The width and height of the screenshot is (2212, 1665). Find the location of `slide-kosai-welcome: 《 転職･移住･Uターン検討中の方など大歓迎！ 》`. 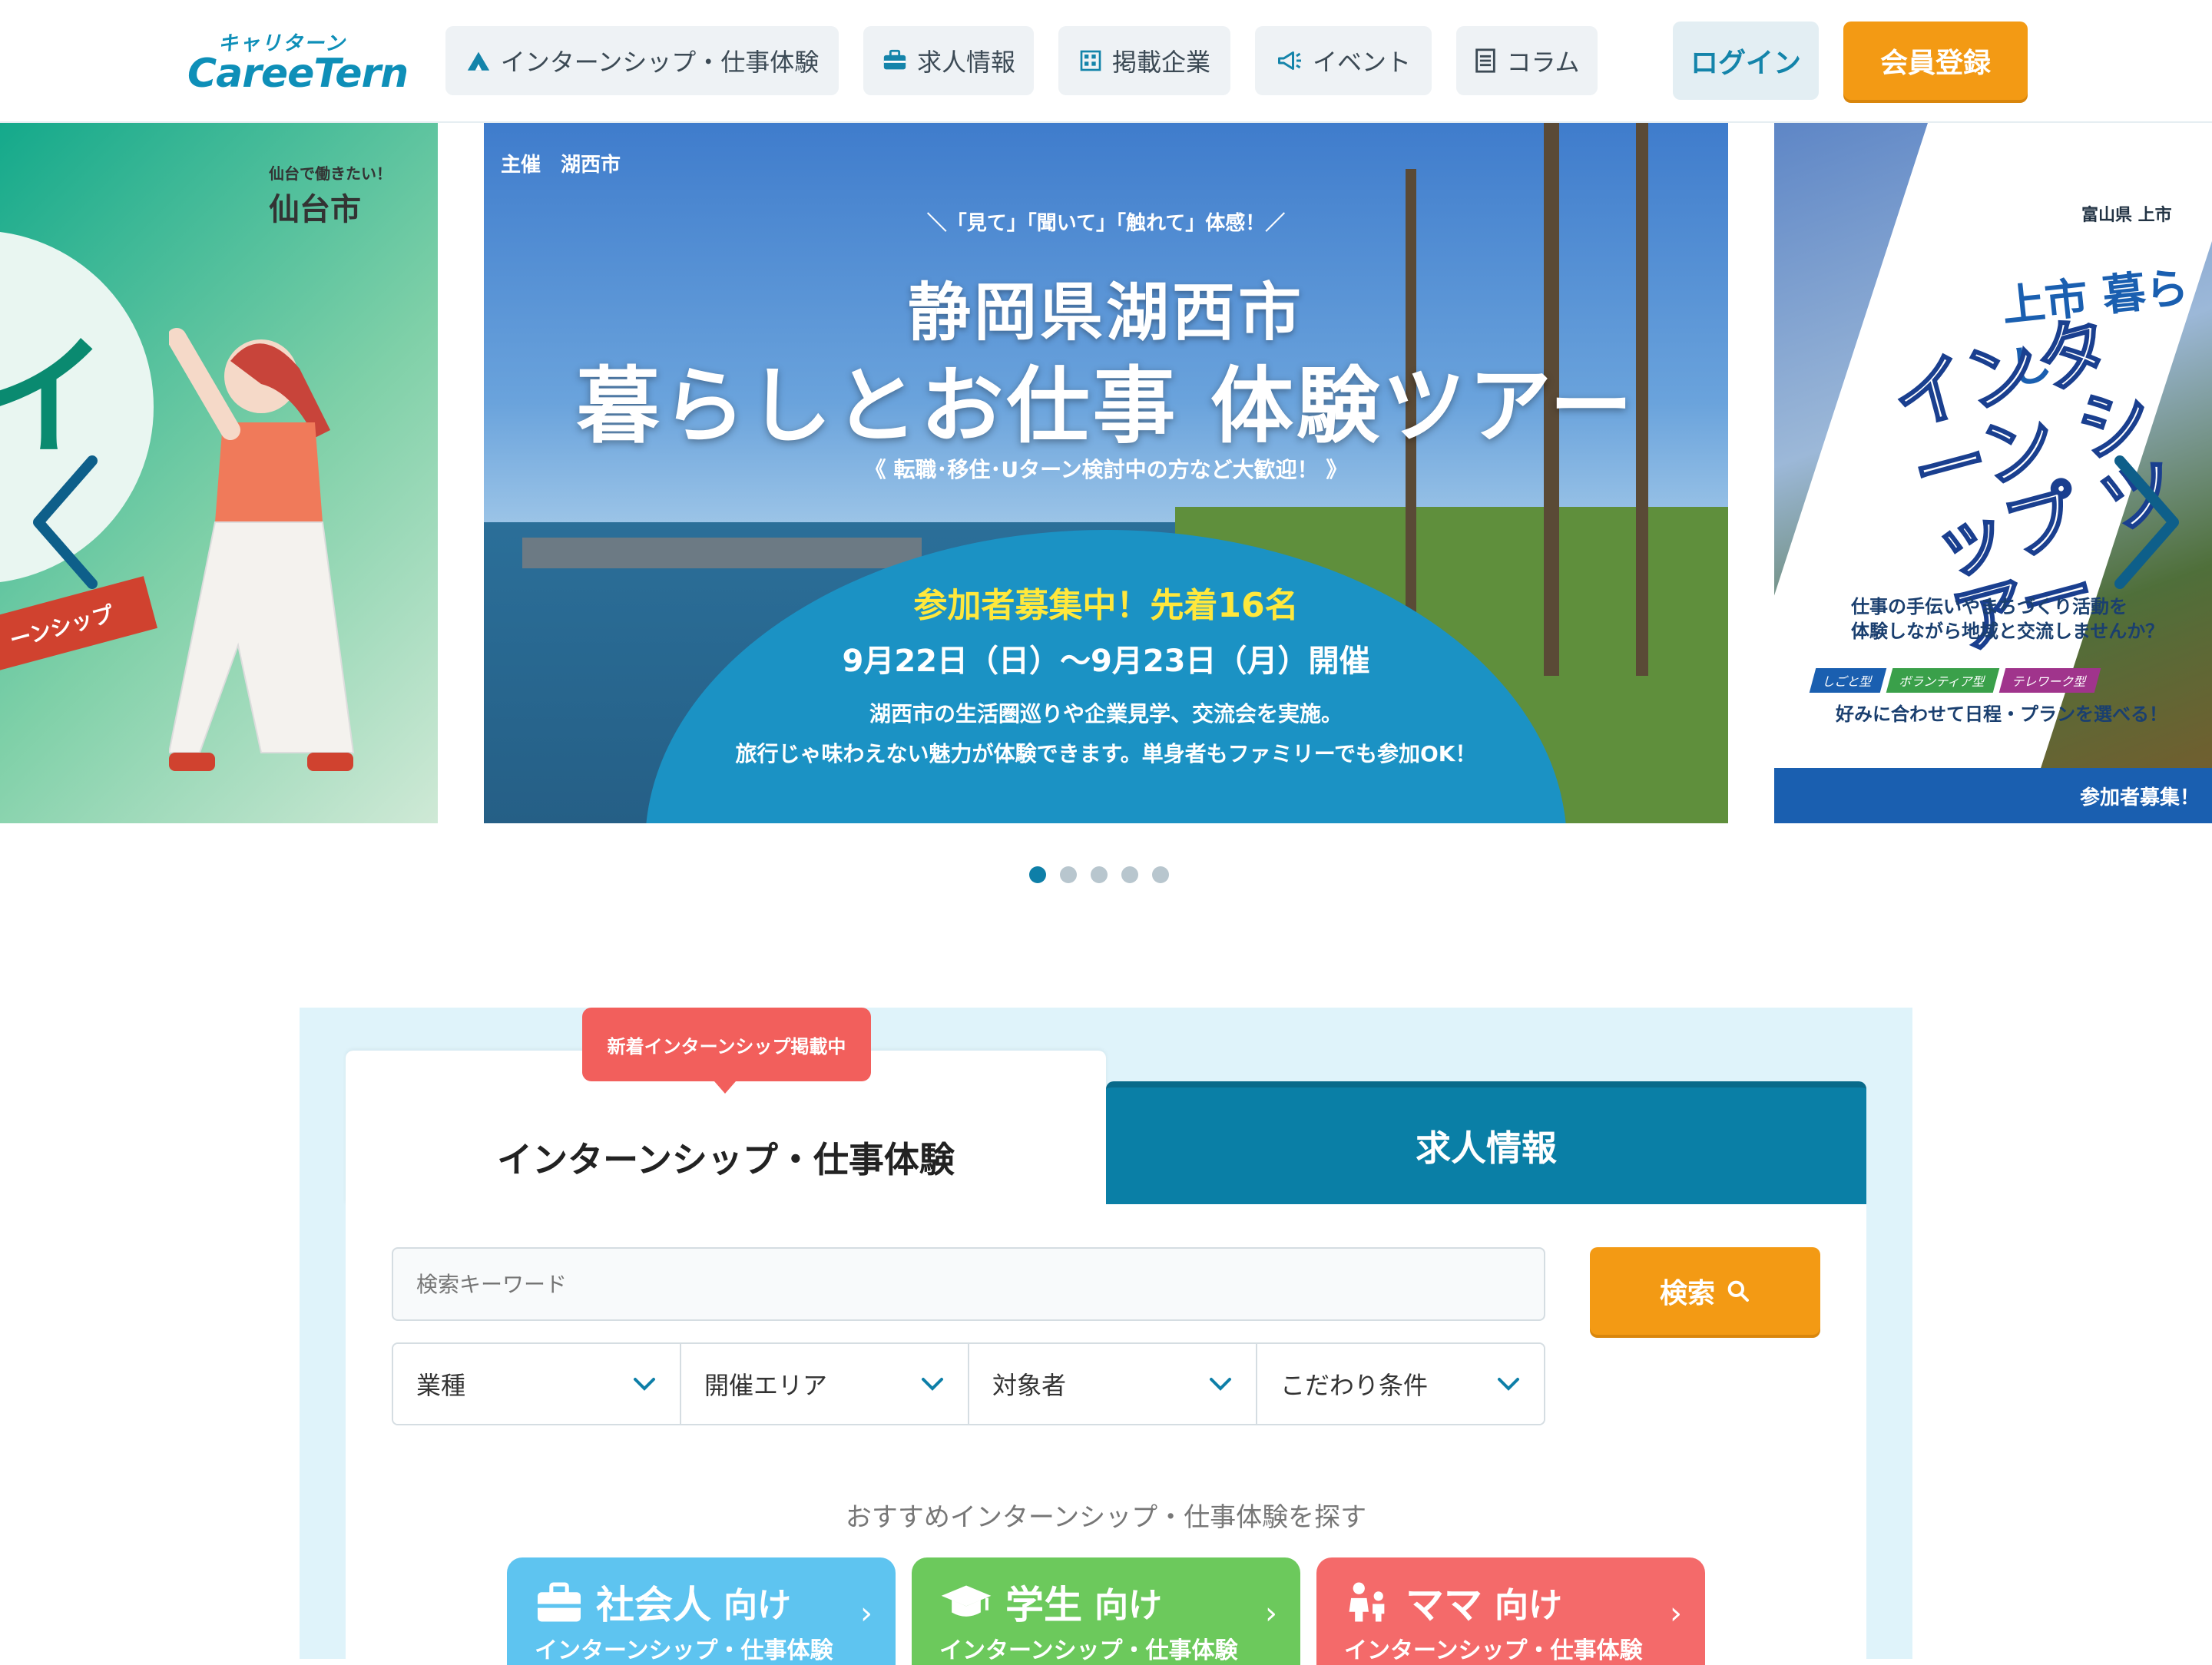

slide-kosai-welcome: 《 転職･移住･Uターン検討中の方など大歓迎！ 》 is located at coordinates (1106, 470).